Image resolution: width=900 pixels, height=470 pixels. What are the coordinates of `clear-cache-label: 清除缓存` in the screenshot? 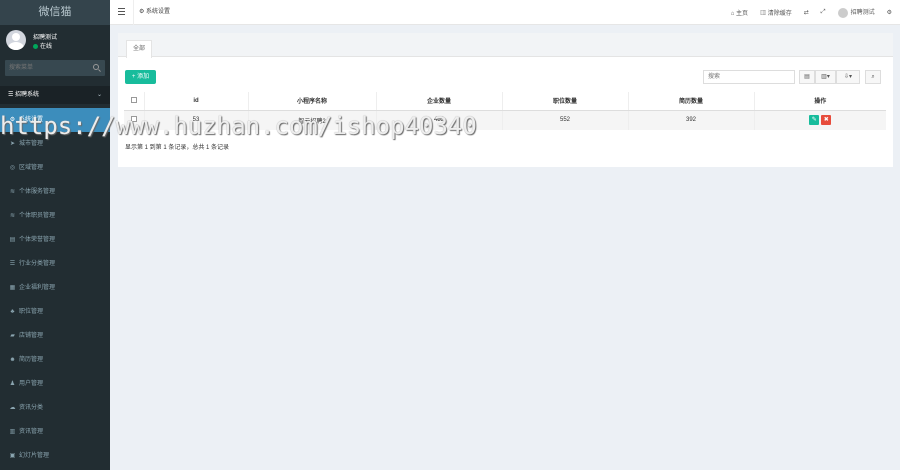 It's located at (779, 14).